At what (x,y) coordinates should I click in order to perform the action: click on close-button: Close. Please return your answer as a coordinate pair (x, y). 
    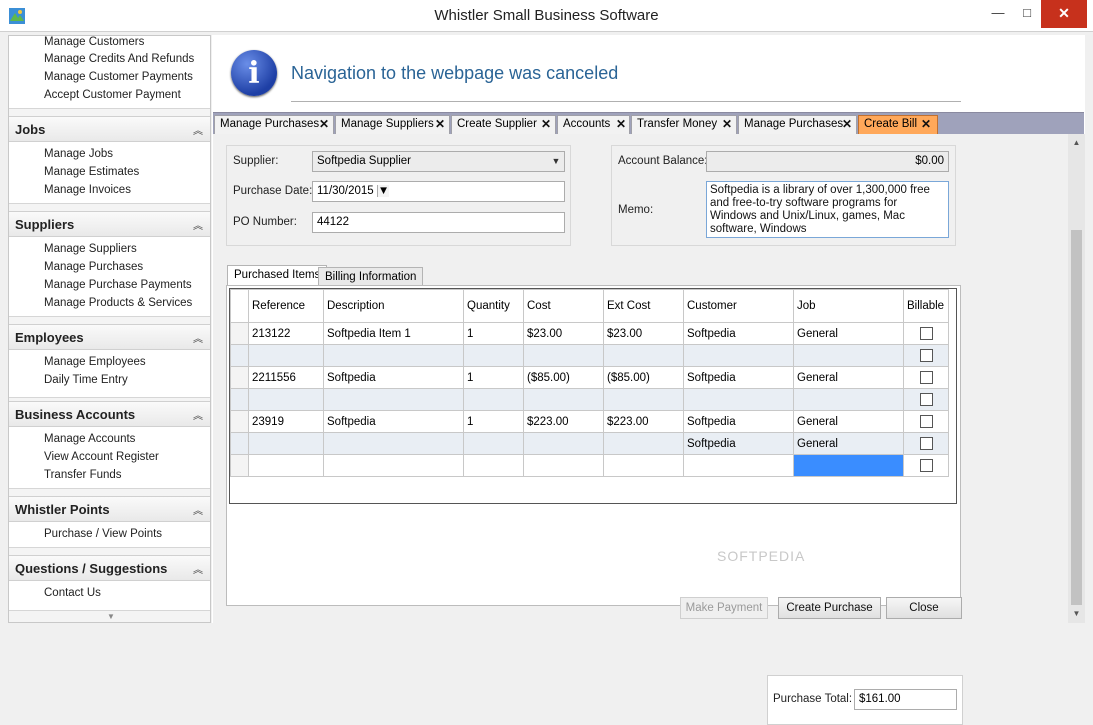
    Looking at the image, I should click on (924, 608).